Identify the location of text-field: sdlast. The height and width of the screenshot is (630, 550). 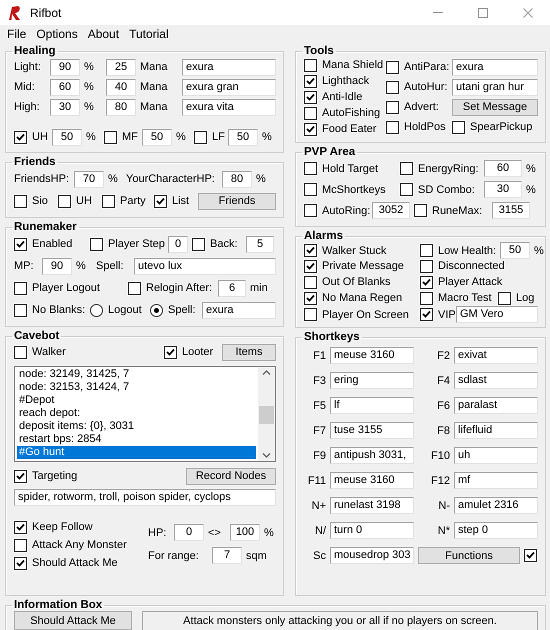
(496, 380).